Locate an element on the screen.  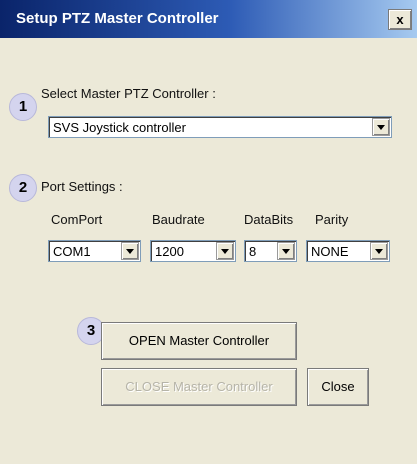
comport-dropdown-button is located at coordinates (130, 251).